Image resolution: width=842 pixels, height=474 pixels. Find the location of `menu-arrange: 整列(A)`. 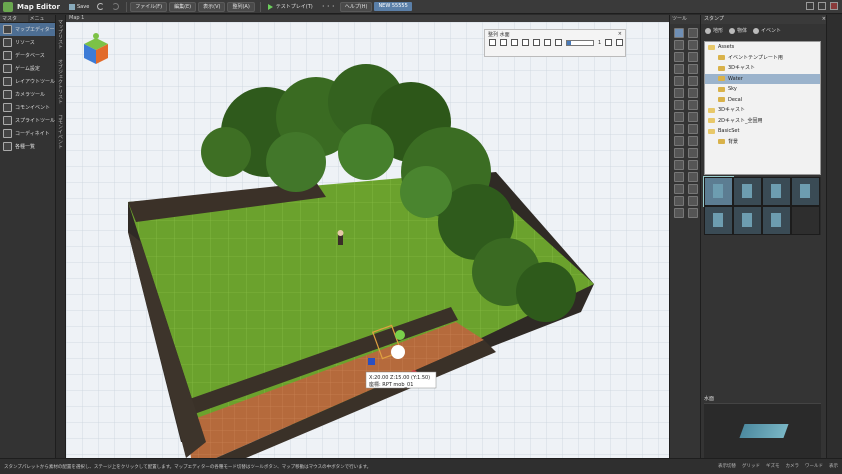

menu-arrange: 整列(A) is located at coordinates (241, 6).